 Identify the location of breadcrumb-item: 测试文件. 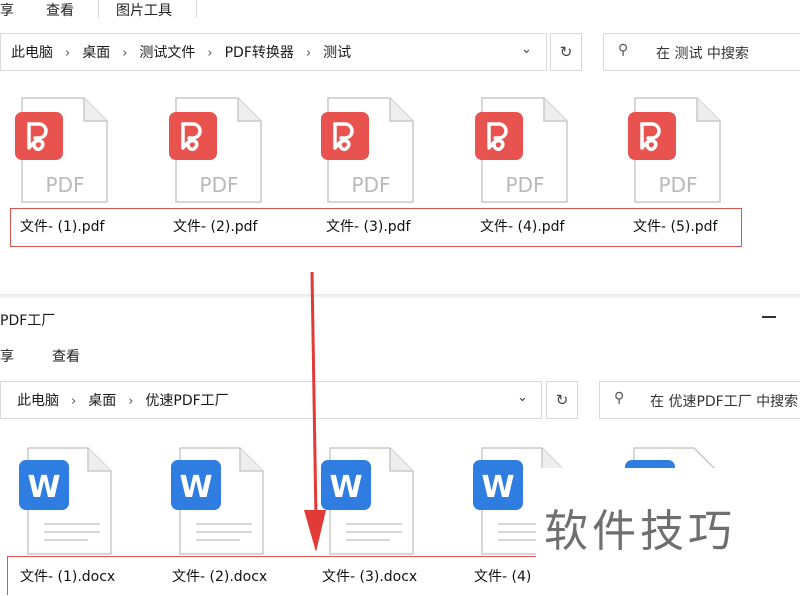
(167, 52).